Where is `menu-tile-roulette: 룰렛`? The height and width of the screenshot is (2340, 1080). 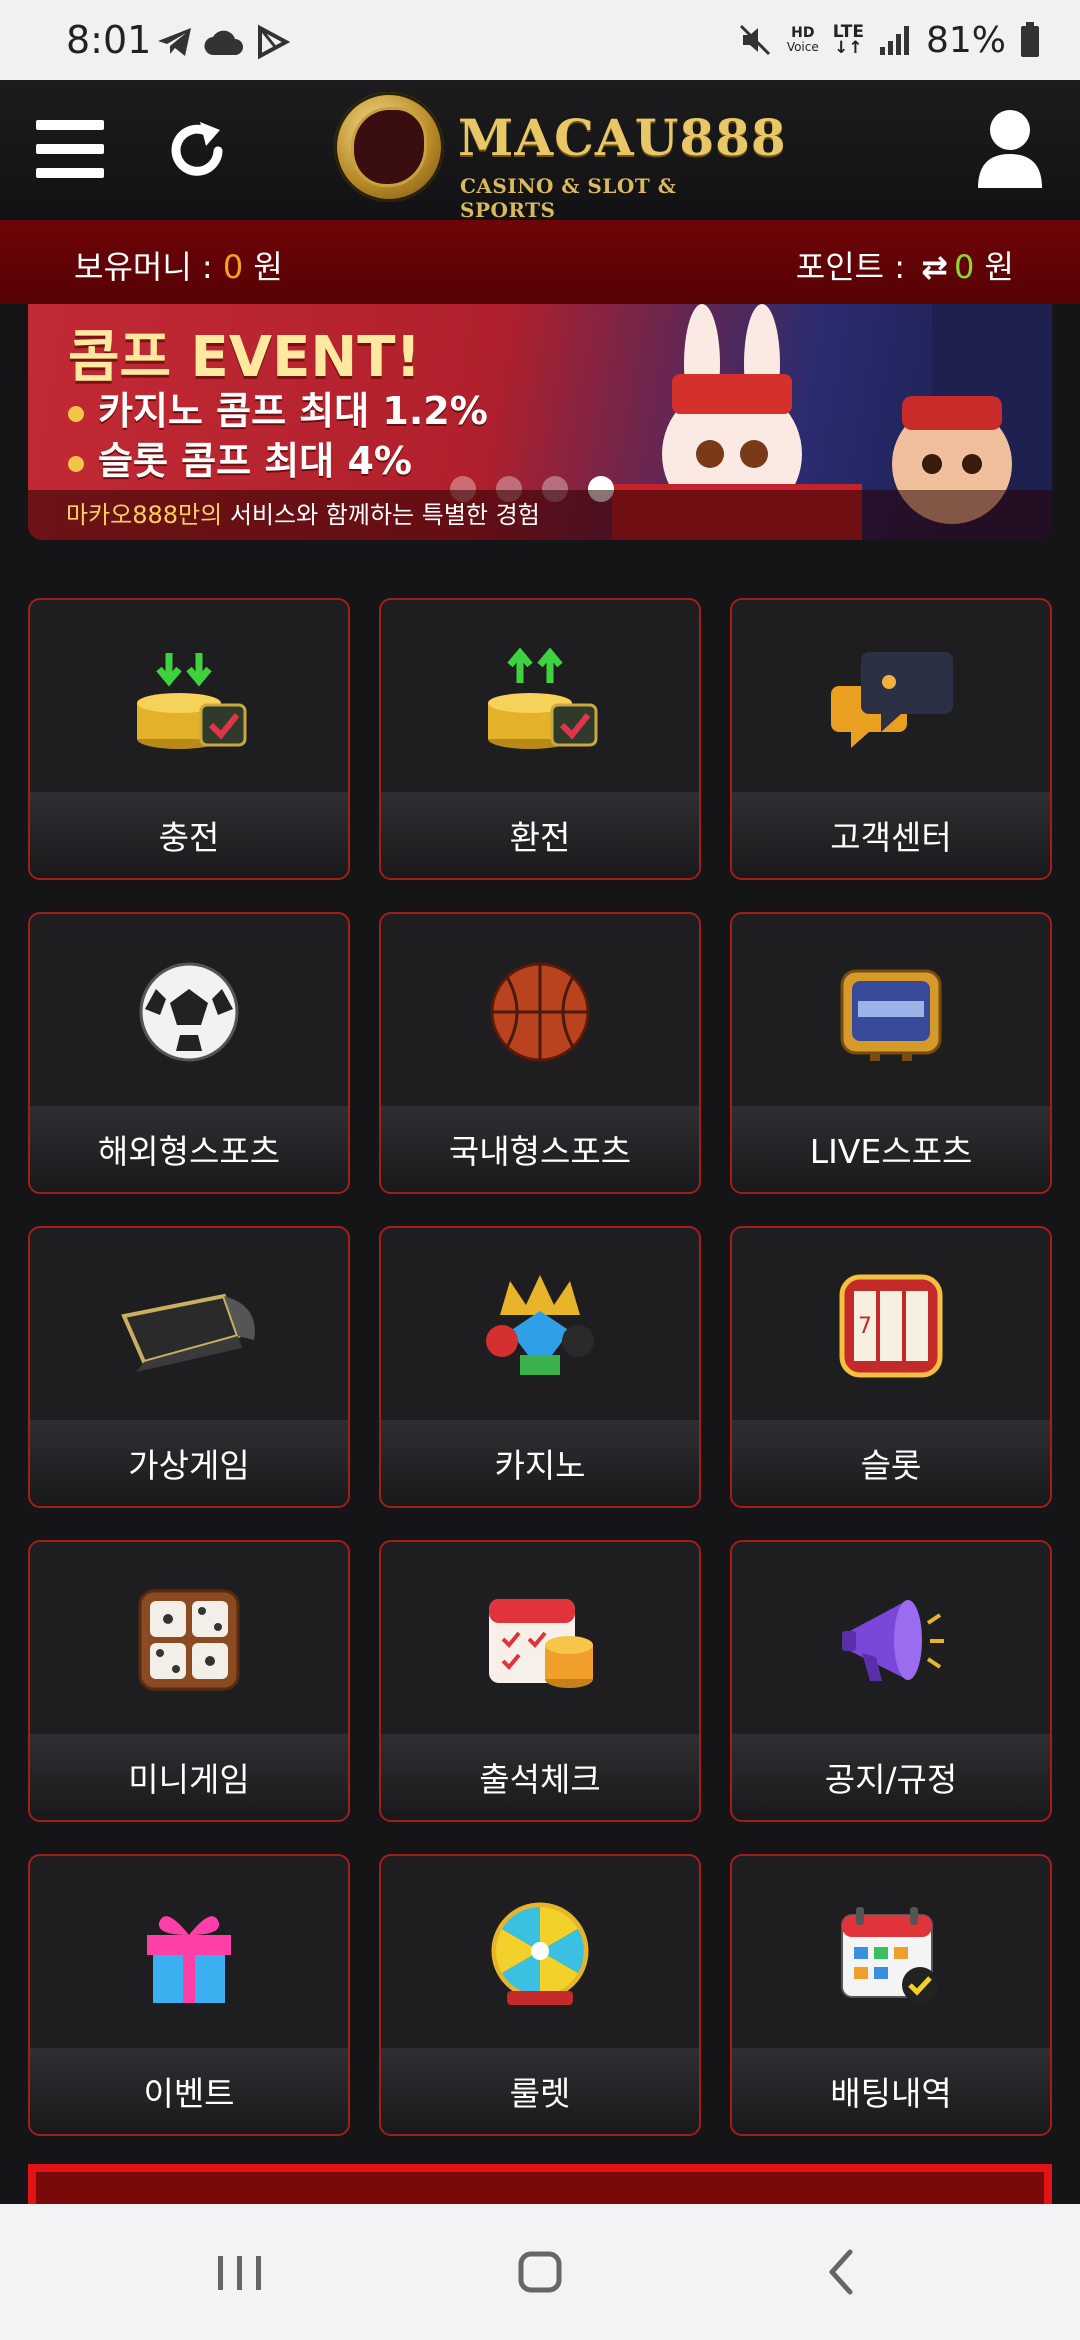 menu-tile-roulette: 룰렛 is located at coordinates (540, 1995).